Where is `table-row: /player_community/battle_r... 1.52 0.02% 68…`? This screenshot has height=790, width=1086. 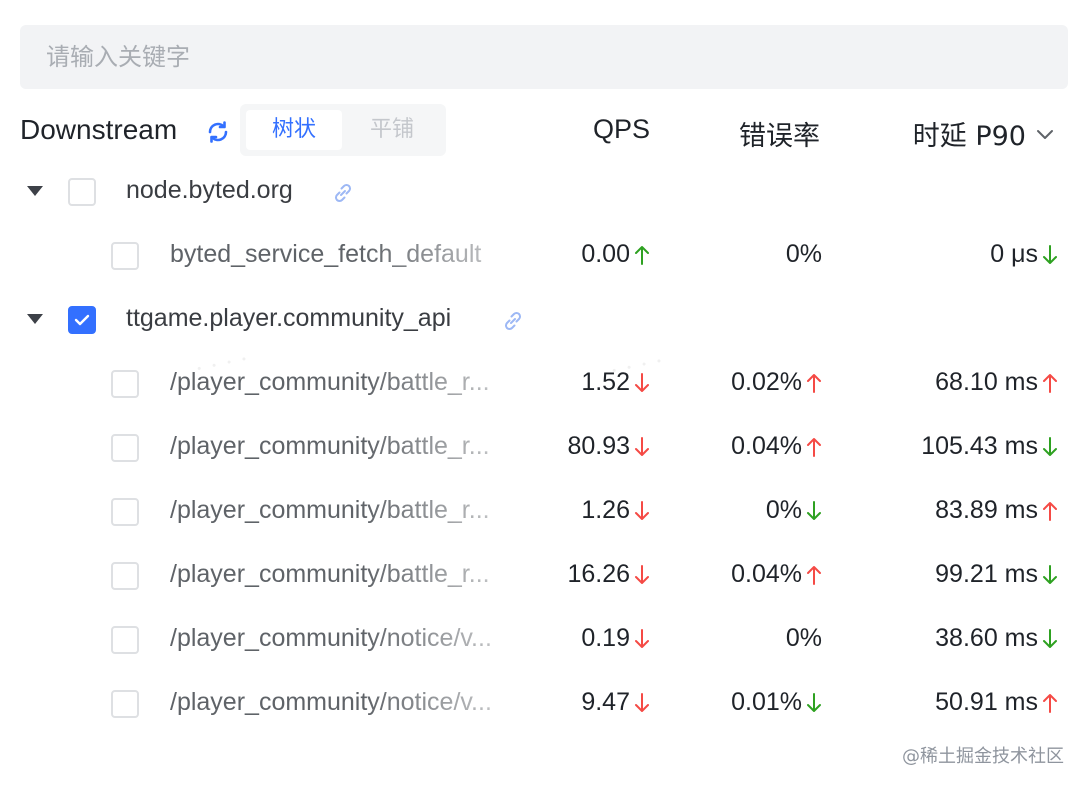 table-row: /player_community/battle_r... 1.52 0.02% 68… is located at coordinates (543, 384).